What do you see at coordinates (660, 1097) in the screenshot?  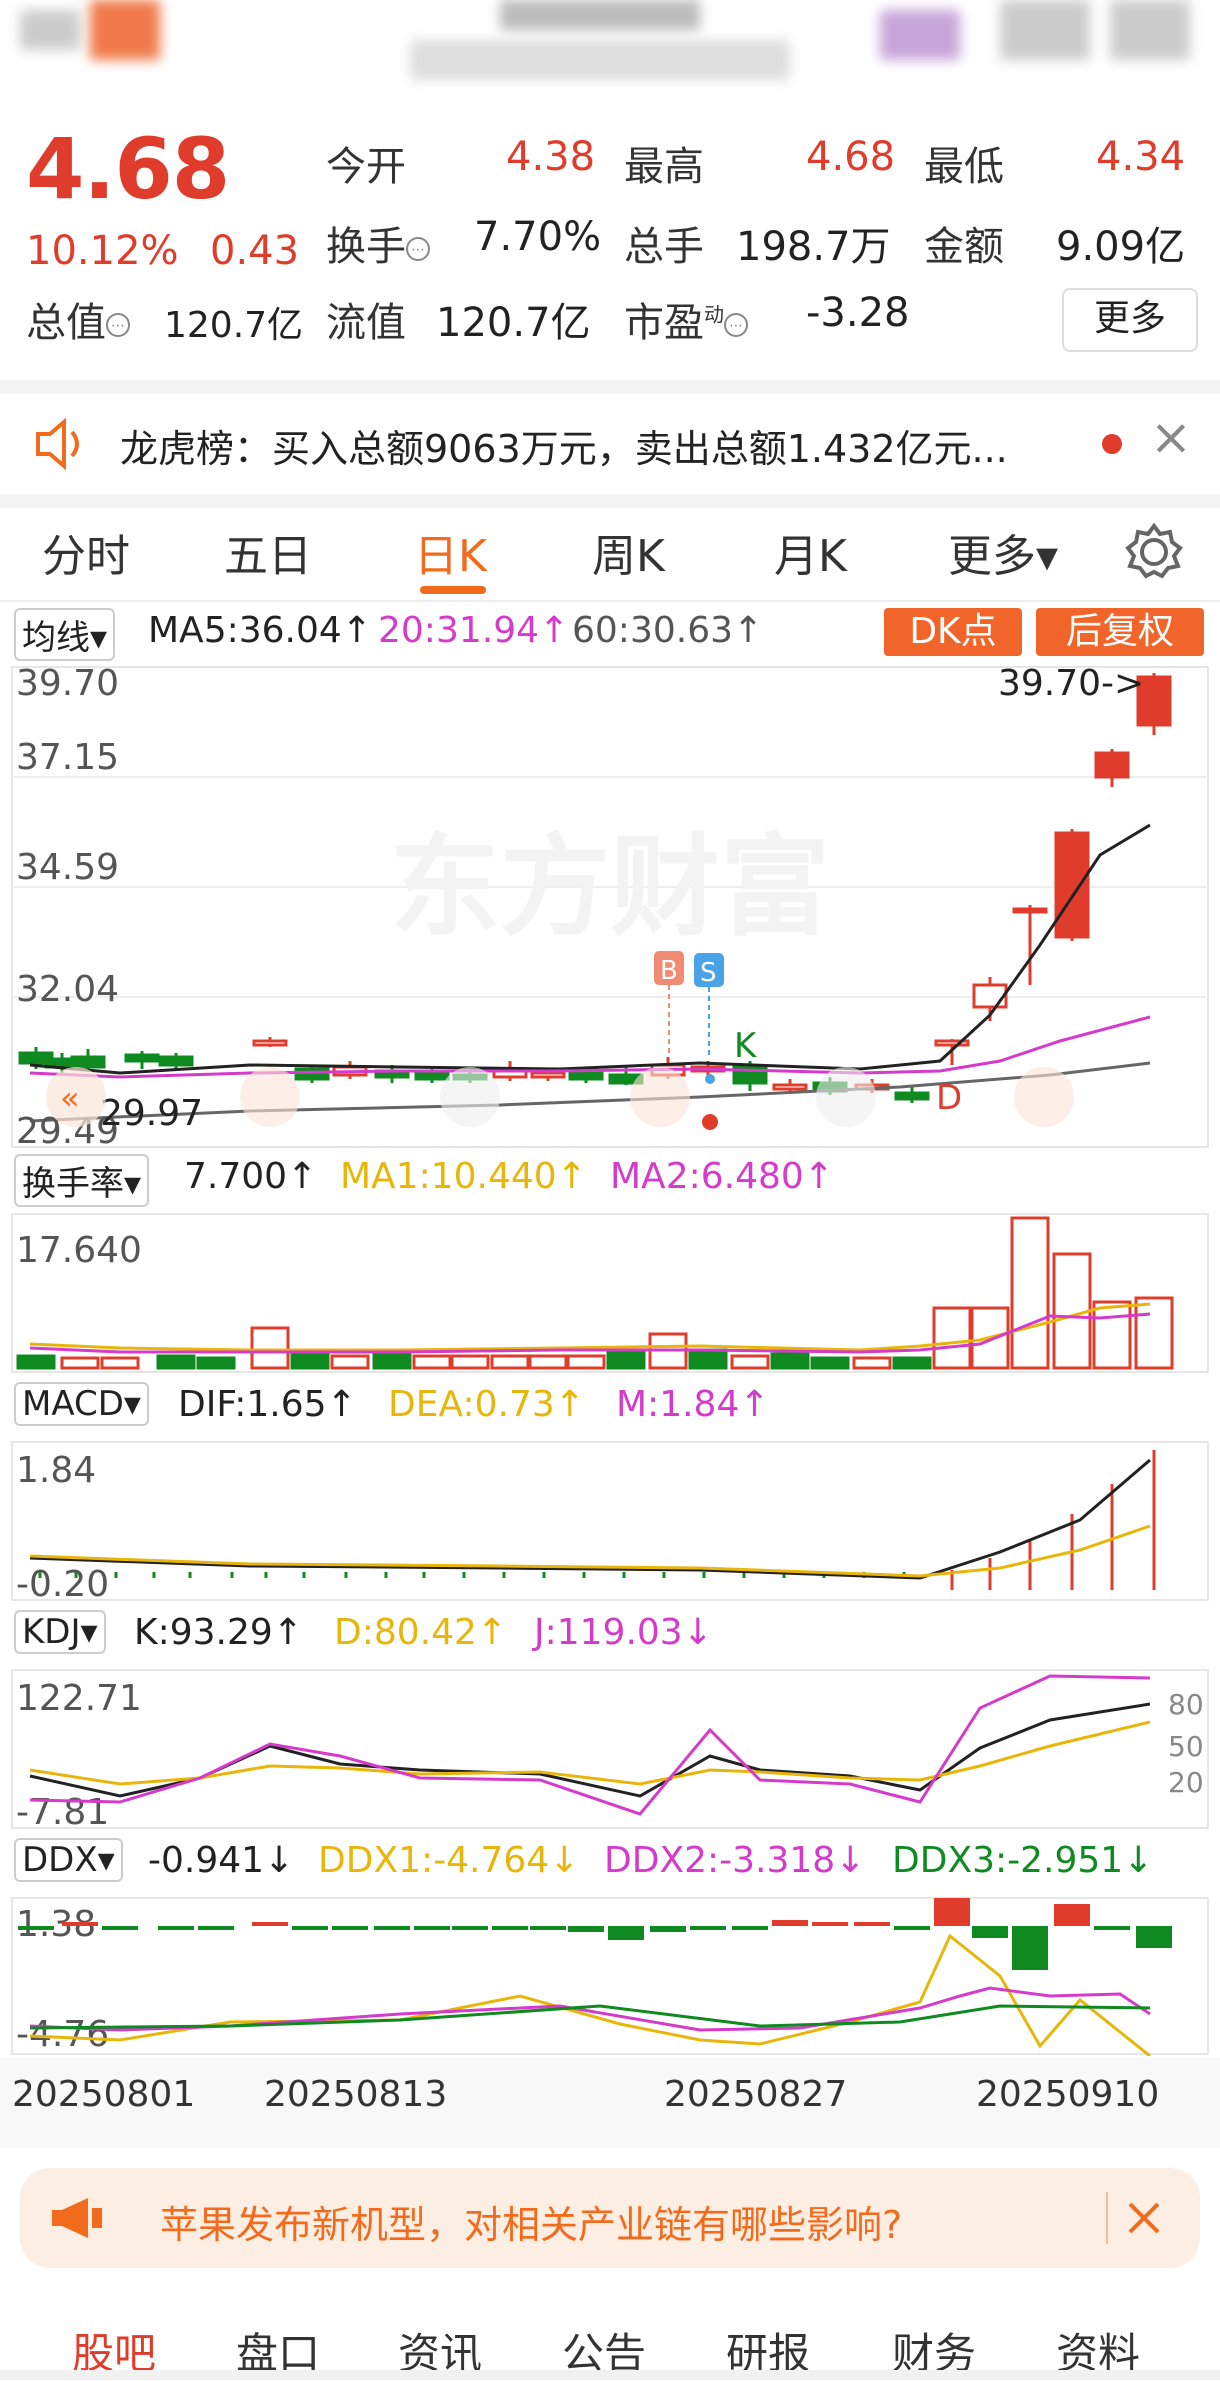 I see `prev-handle` at bounding box center [660, 1097].